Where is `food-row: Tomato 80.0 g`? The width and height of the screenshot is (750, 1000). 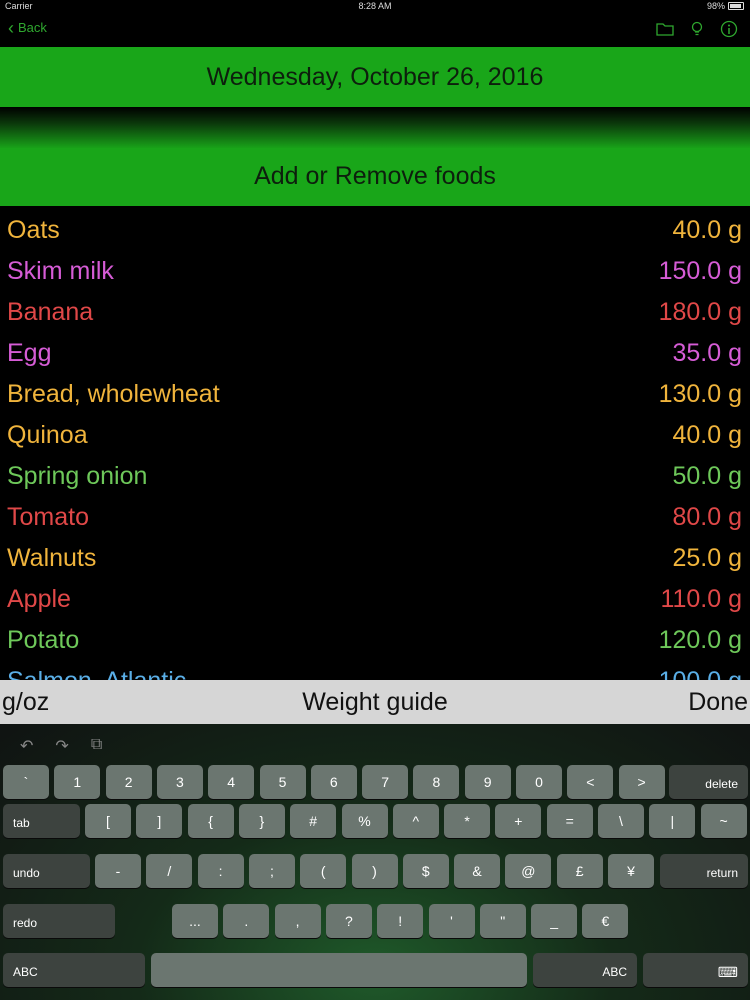 food-row: Tomato 80.0 g is located at coordinates (375, 517).